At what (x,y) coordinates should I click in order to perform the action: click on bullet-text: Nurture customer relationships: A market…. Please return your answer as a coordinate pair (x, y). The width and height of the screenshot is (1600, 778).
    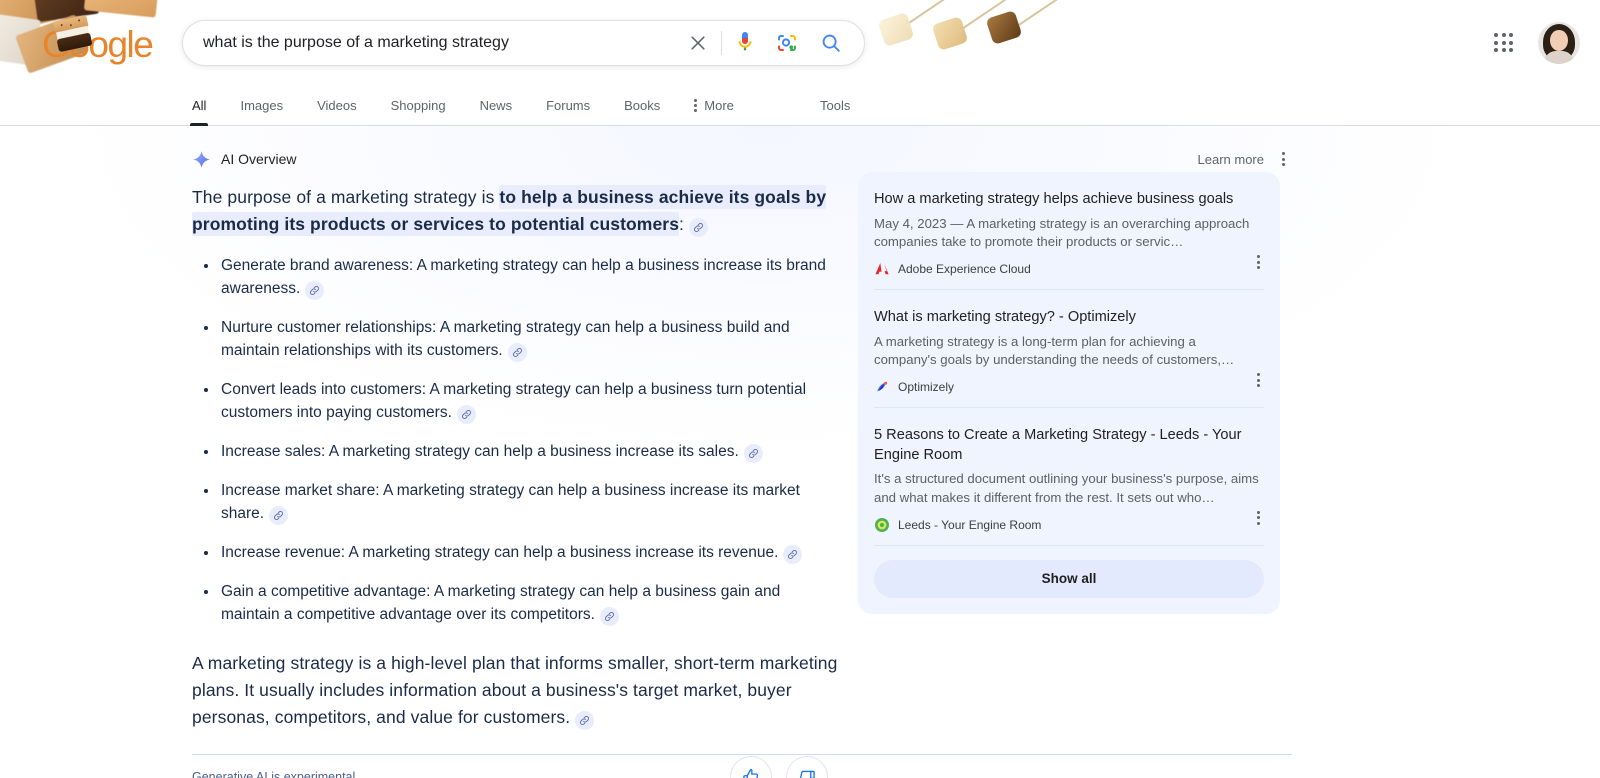
    Looking at the image, I should click on (505, 339).